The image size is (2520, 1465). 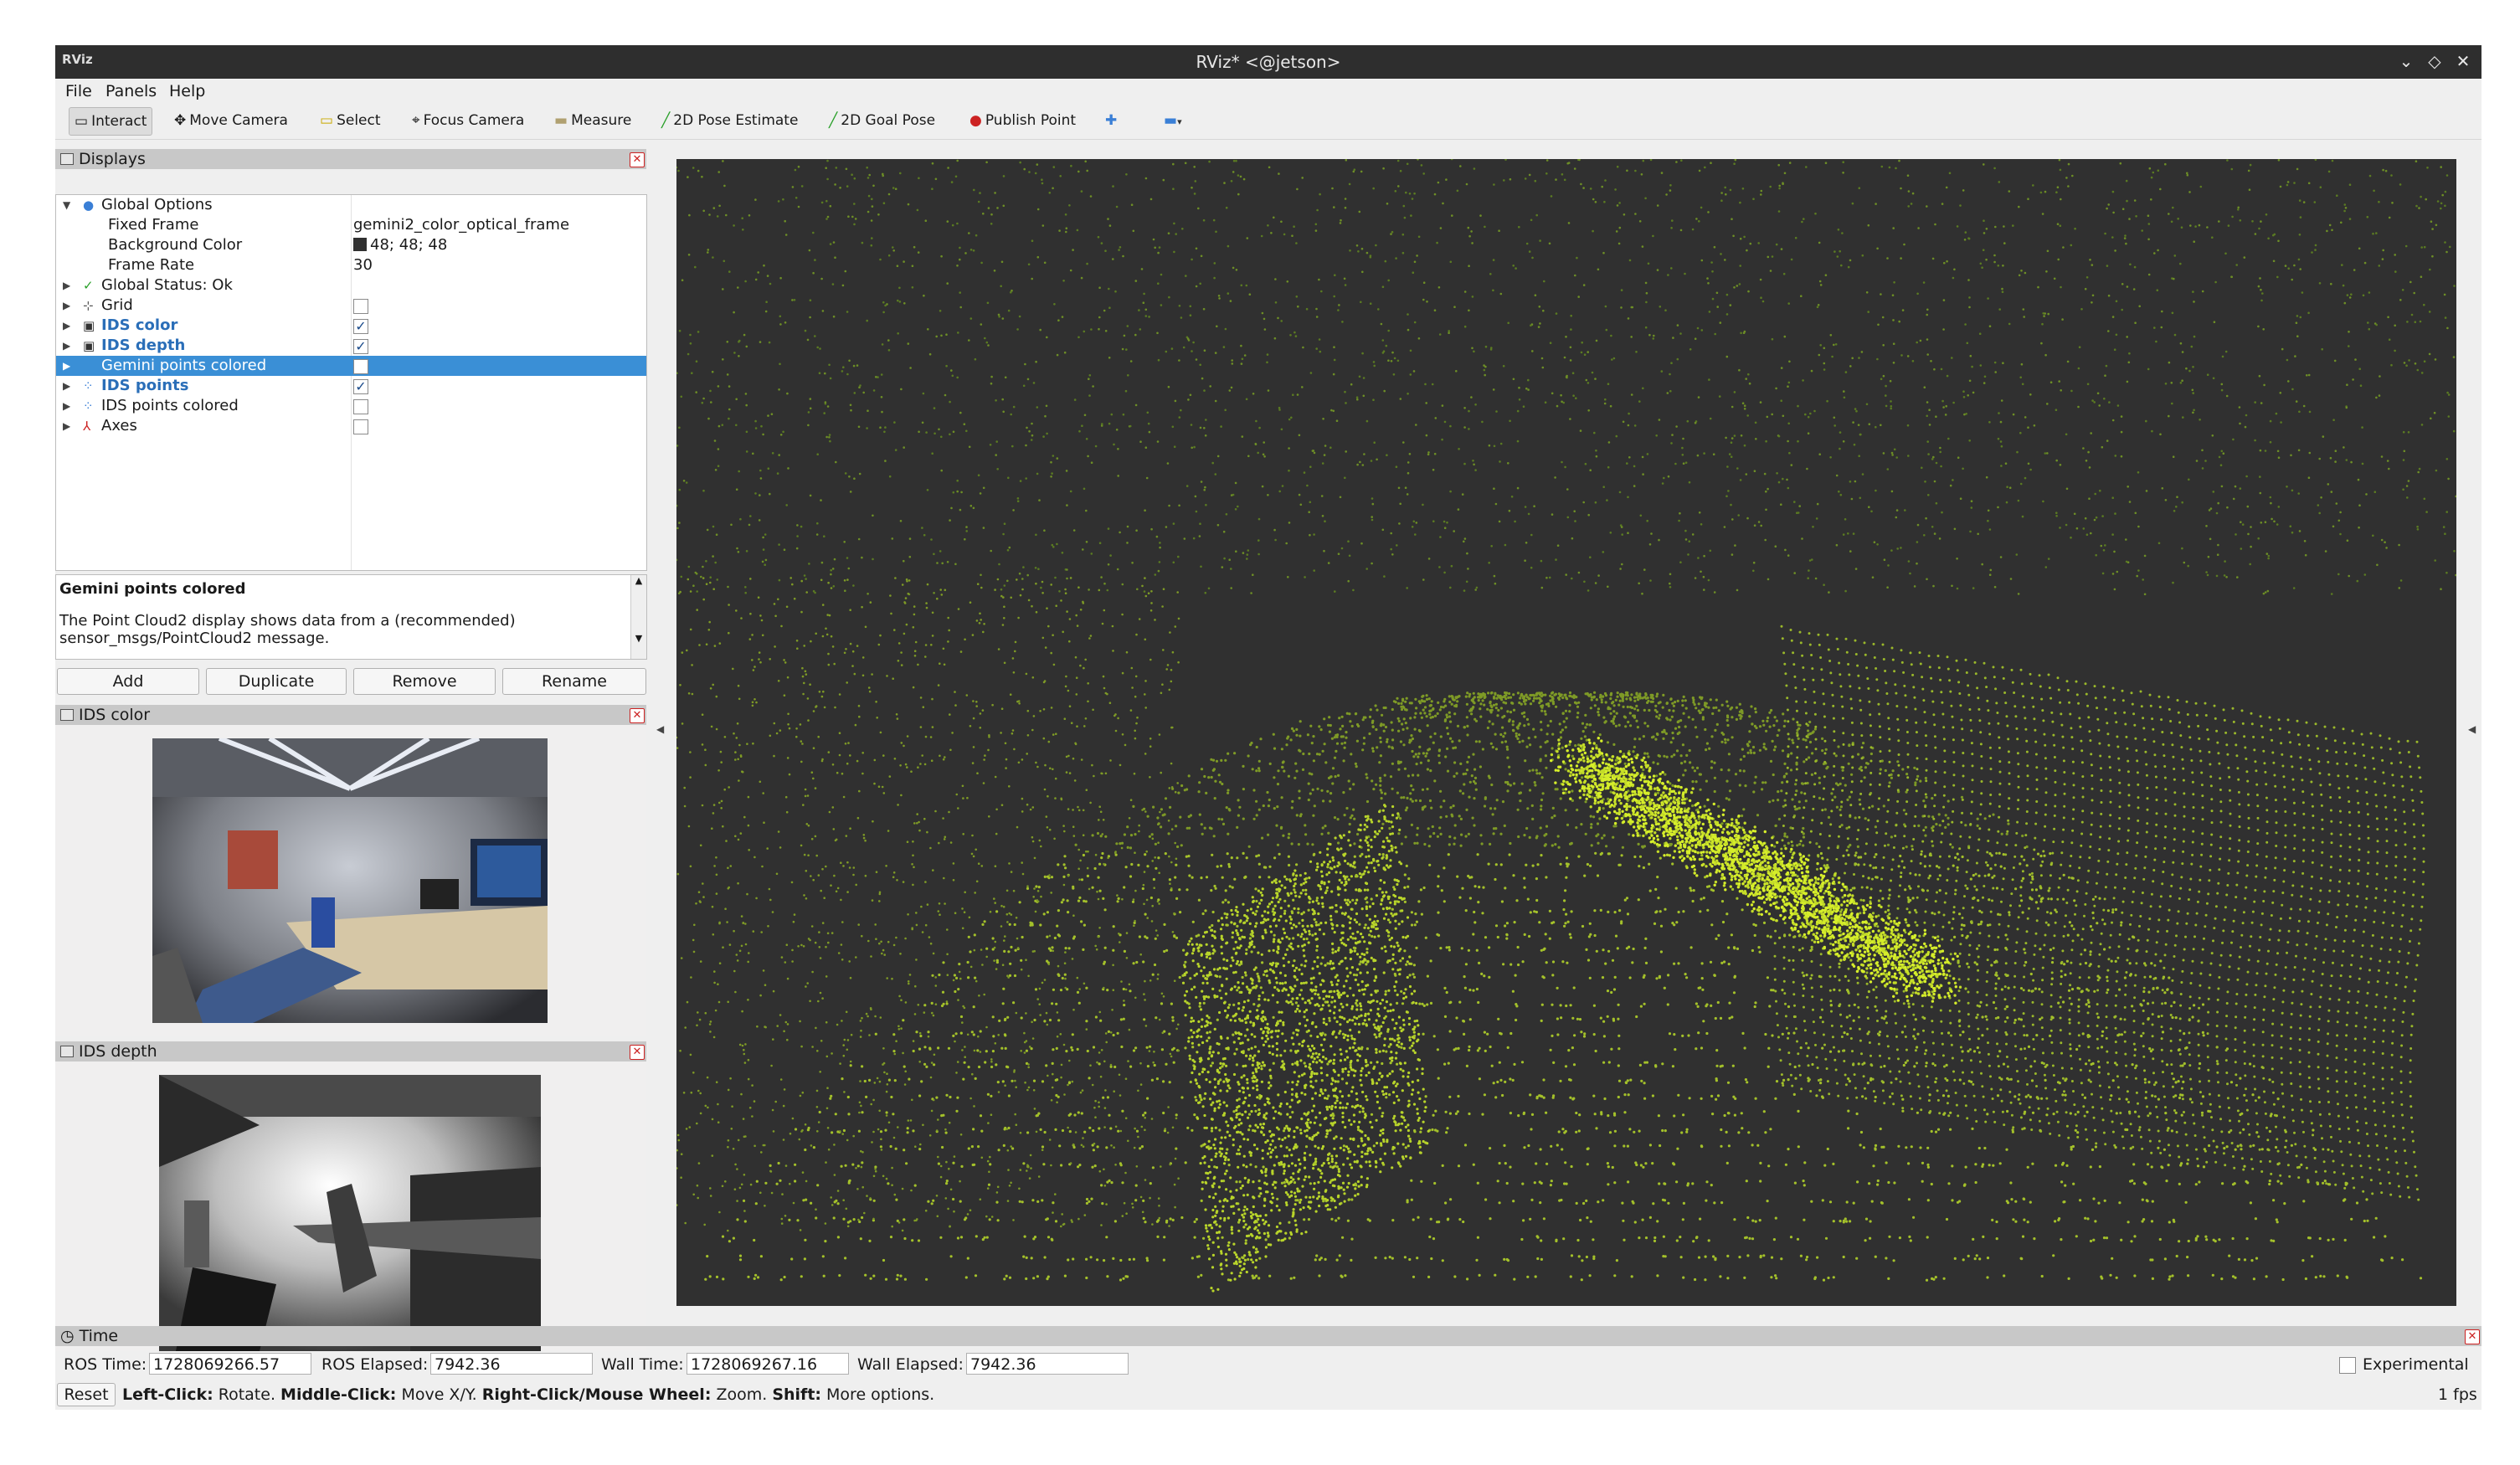 What do you see at coordinates (461, 225) in the screenshot?
I see `fixed-frame-value: gemini2_color_optical_frame` at bounding box center [461, 225].